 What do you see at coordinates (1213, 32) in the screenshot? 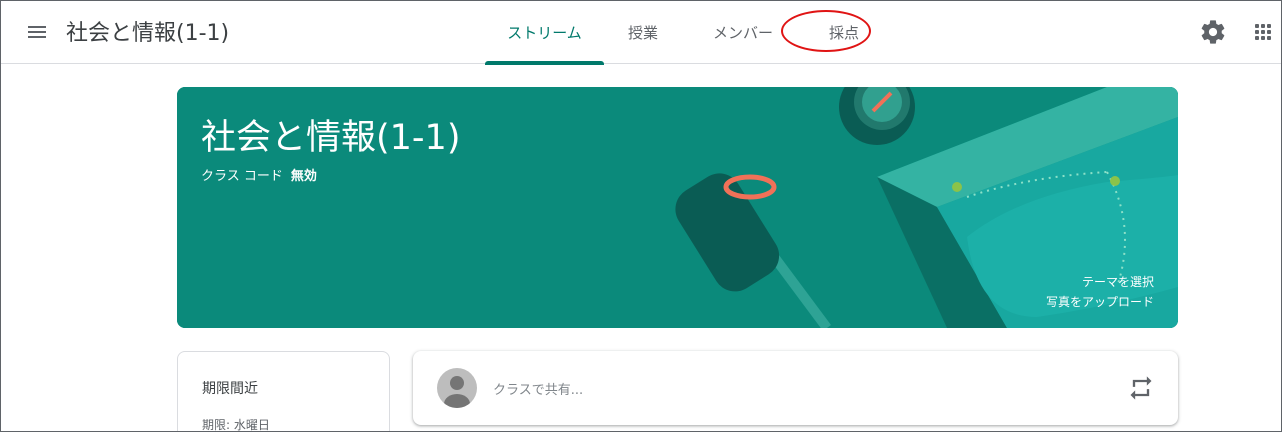
I see `gear-icon` at bounding box center [1213, 32].